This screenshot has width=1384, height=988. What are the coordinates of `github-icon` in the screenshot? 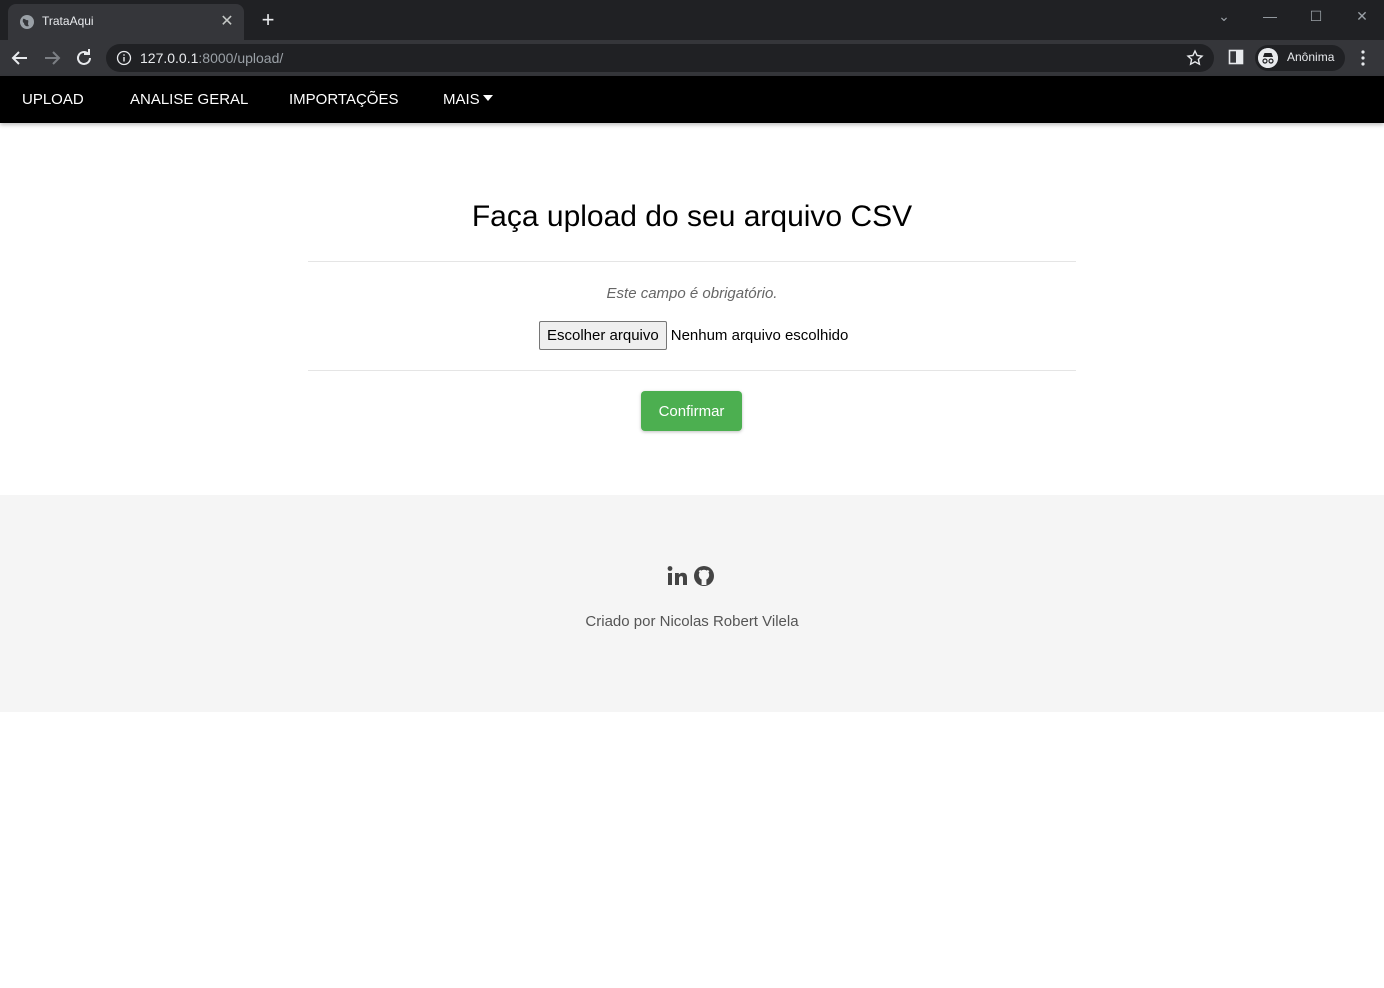 It's located at (704, 576).